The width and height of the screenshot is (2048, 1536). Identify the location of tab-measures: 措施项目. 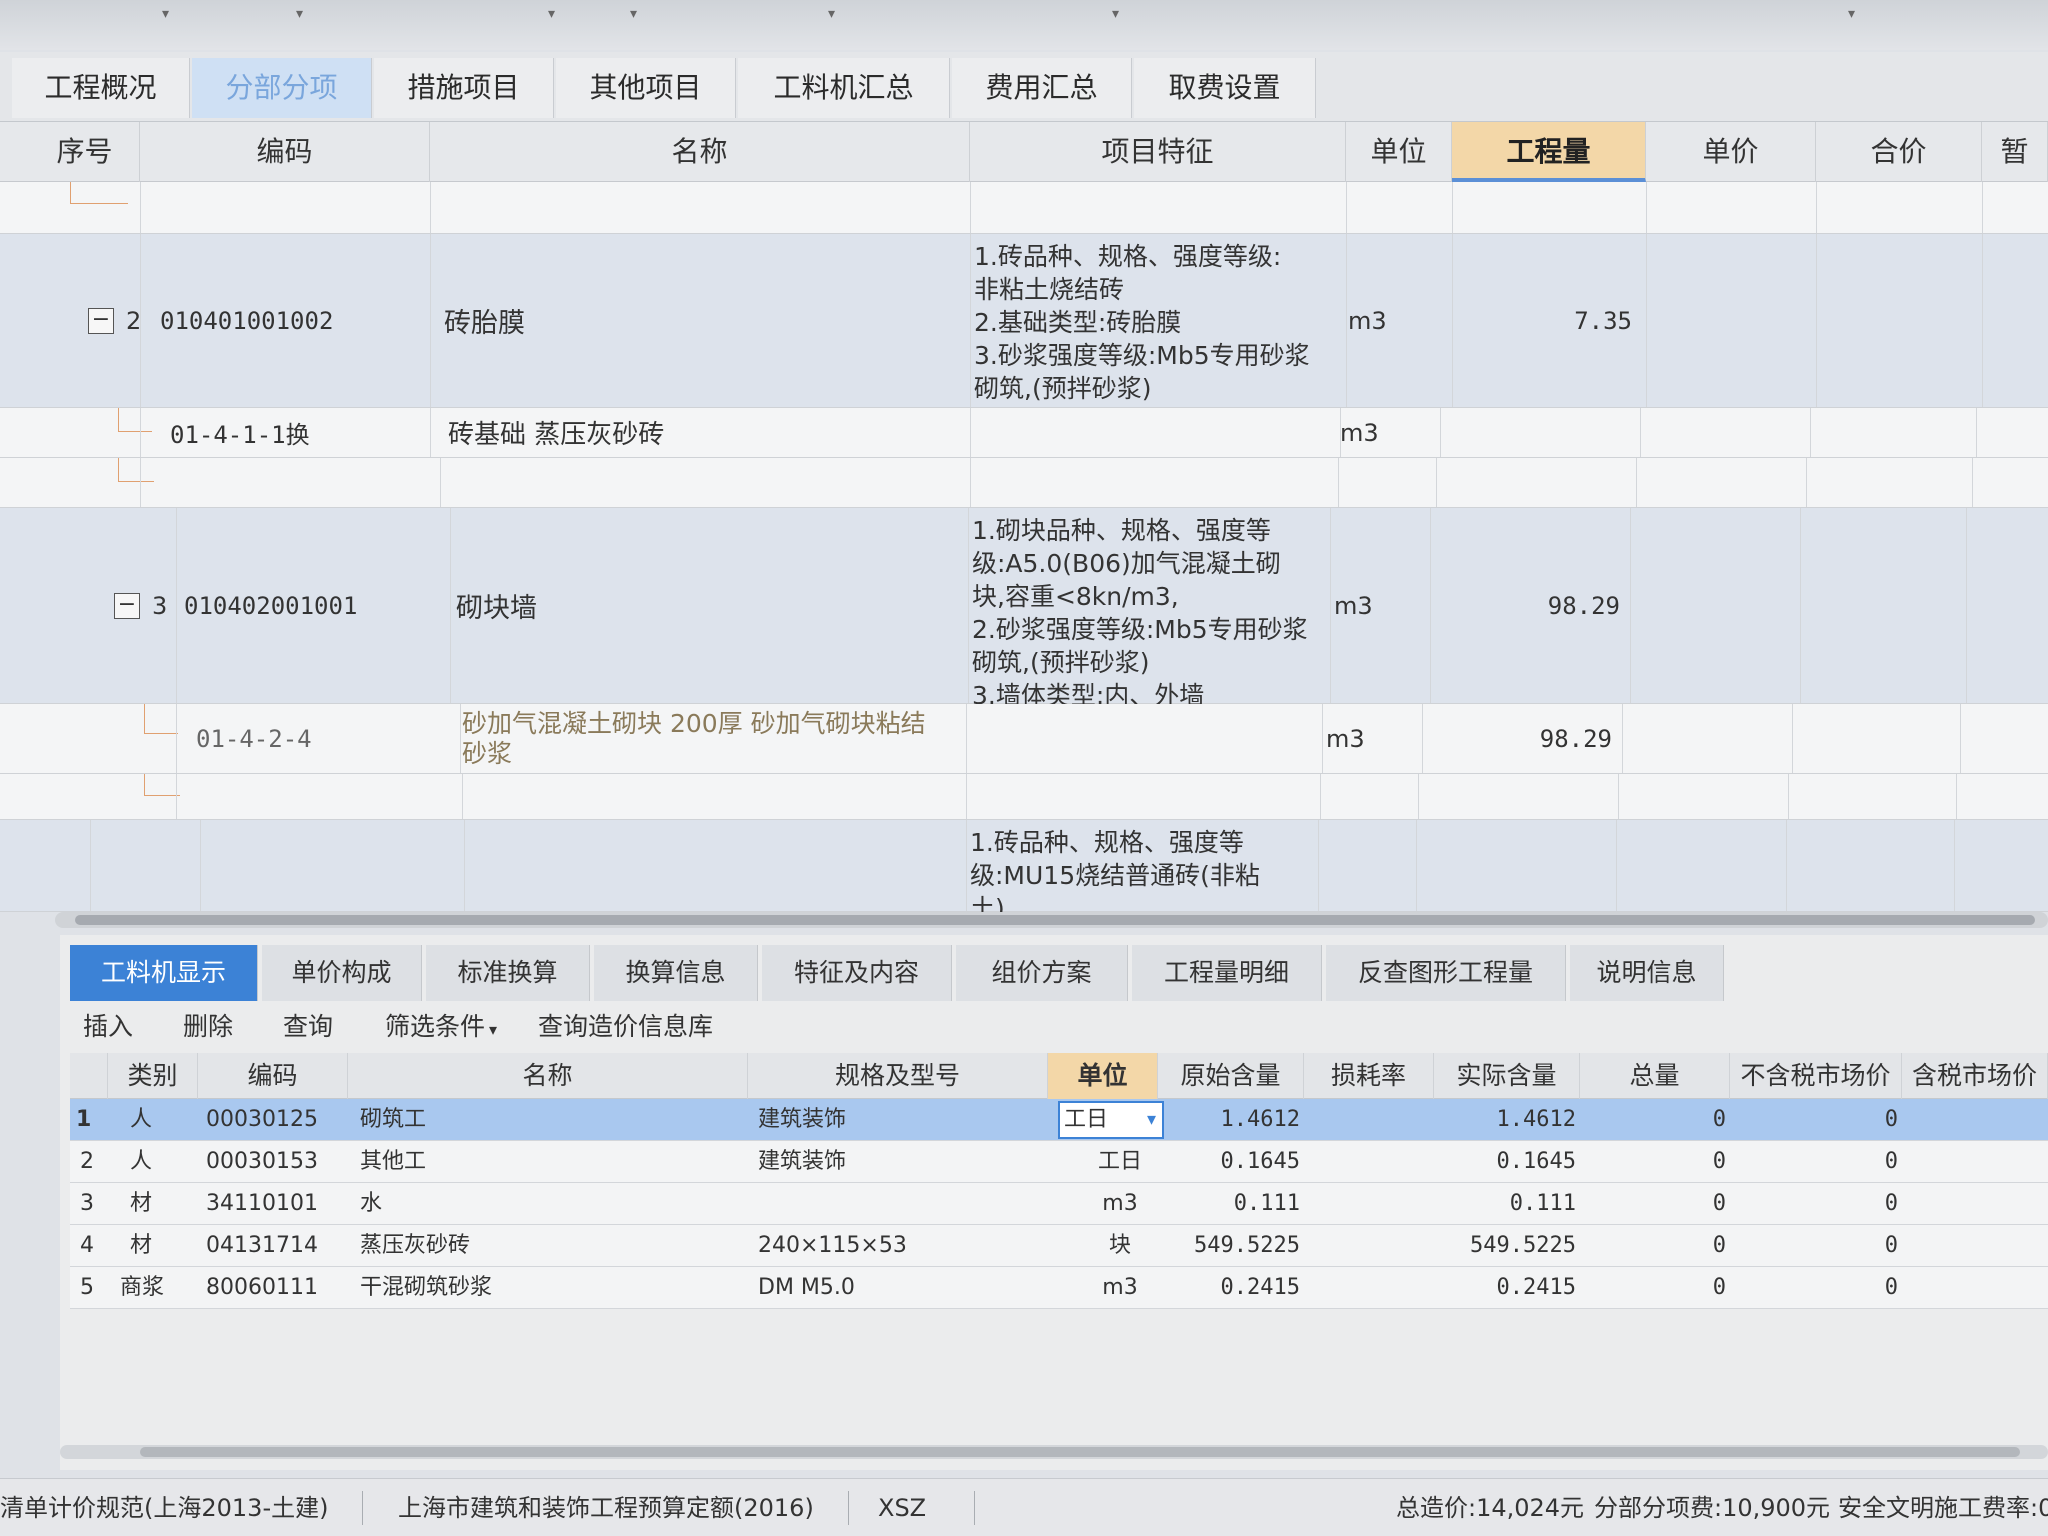
(464, 88).